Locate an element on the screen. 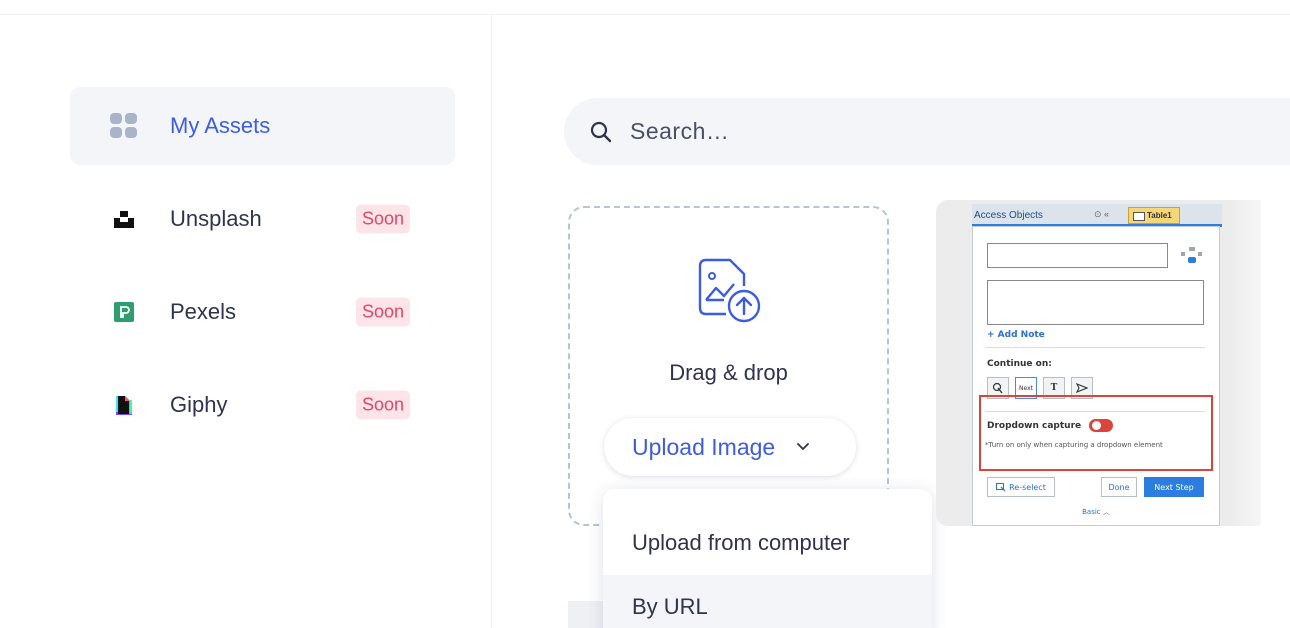 Image resolution: width=1290 pixels, height=628 pixels. search-bar is located at coordinates (927, 131).